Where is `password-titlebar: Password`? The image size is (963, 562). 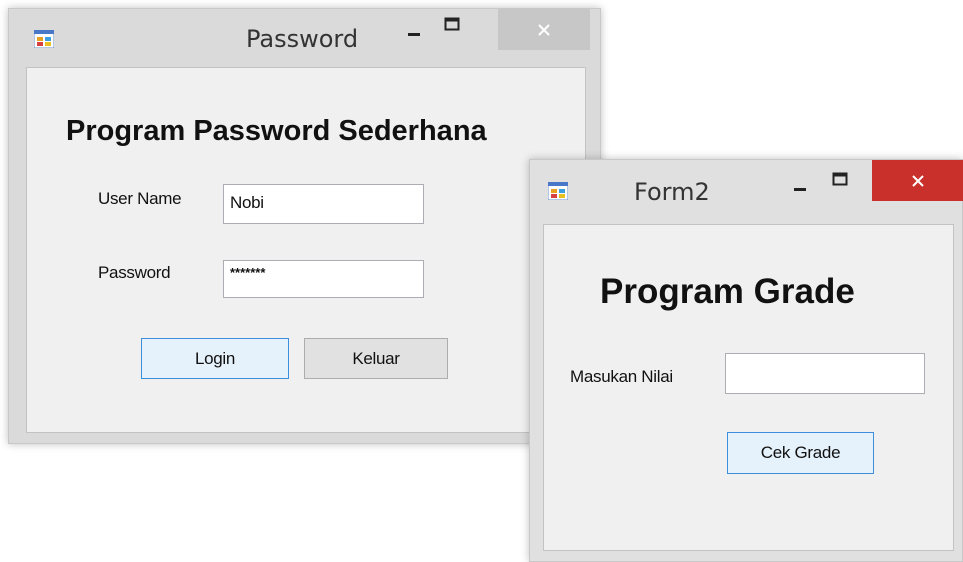
password-titlebar: Password is located at coordinates (304, 37).